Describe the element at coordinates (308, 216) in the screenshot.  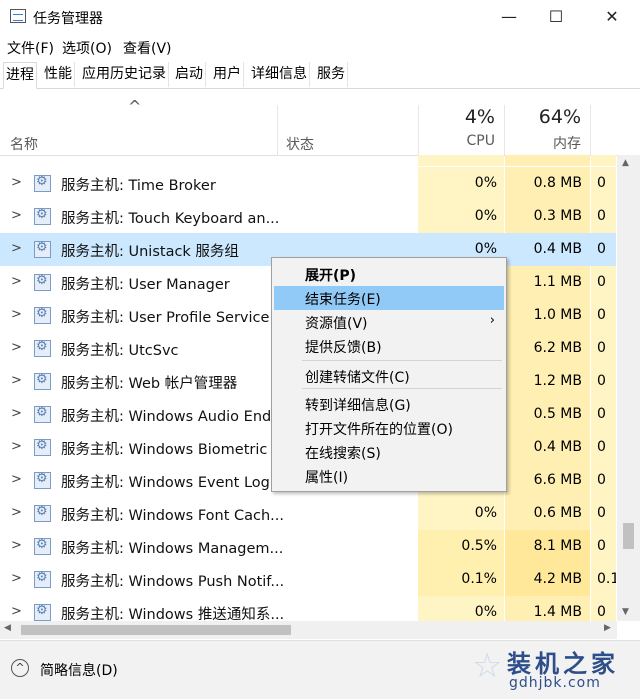
I see `table-row: > 服务主机: Touch Keyboard an... 0% 0.3 MB 0` at that location.